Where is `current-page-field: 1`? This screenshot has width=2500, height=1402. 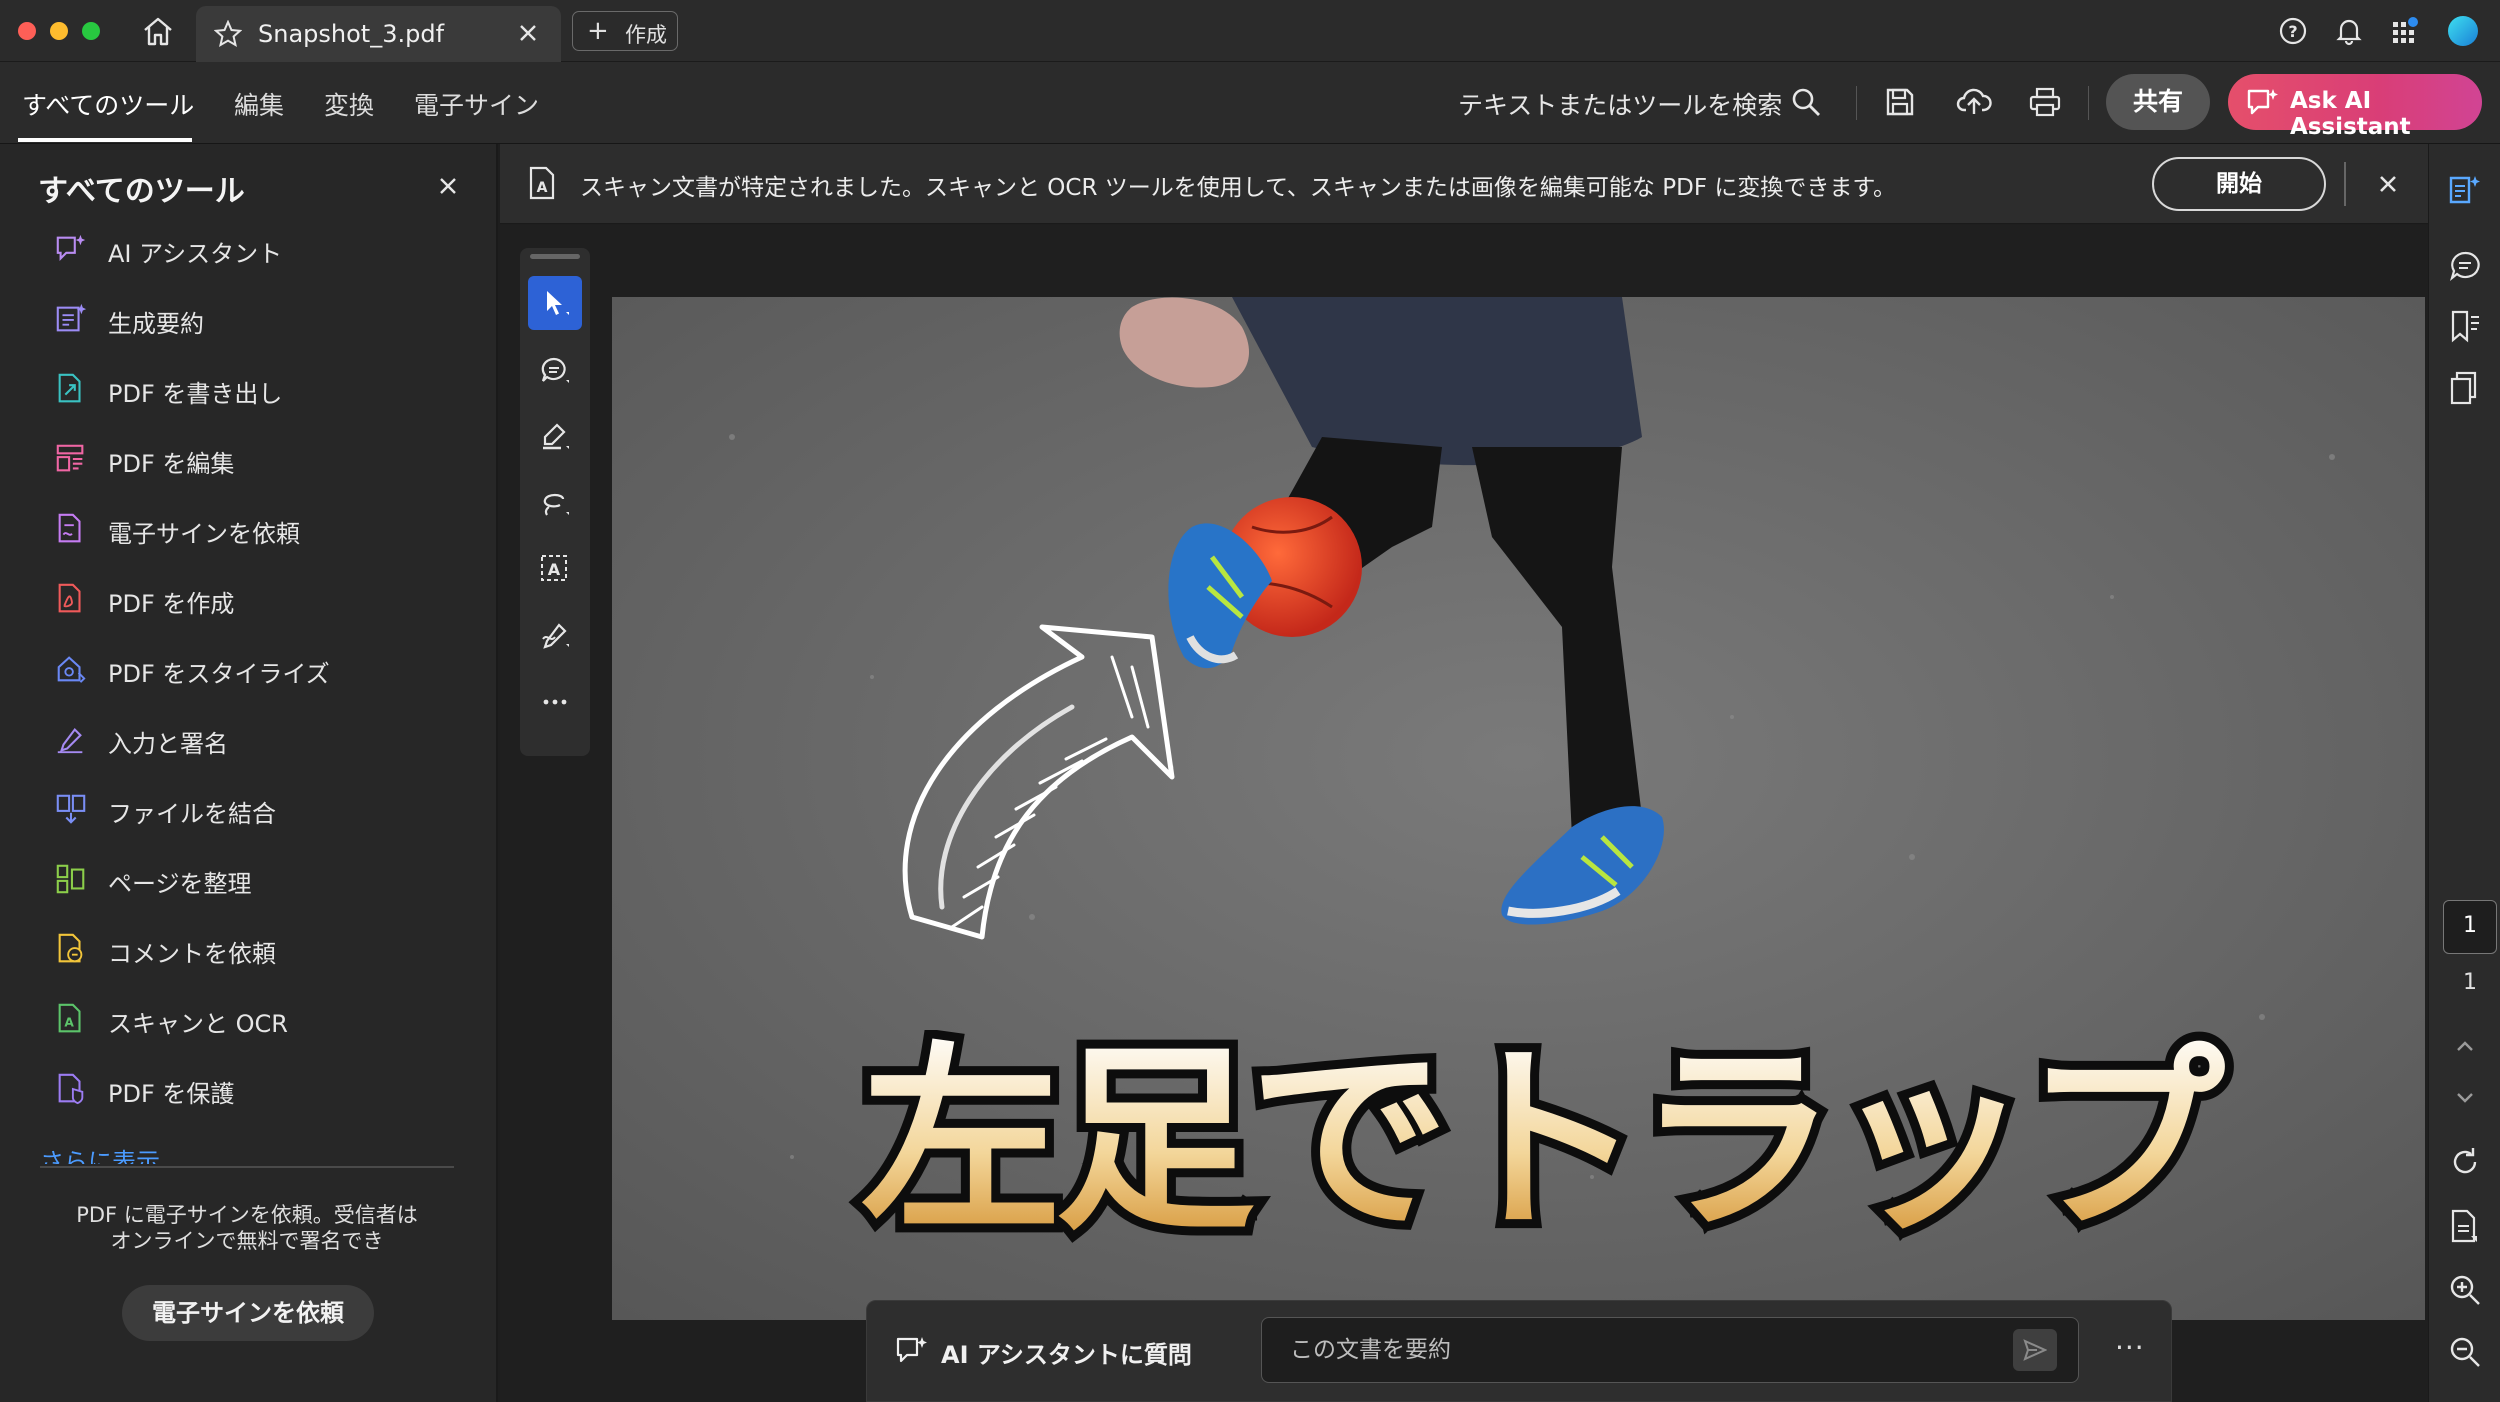
current-page-field: 1 is located at coordinates (2470, 927).